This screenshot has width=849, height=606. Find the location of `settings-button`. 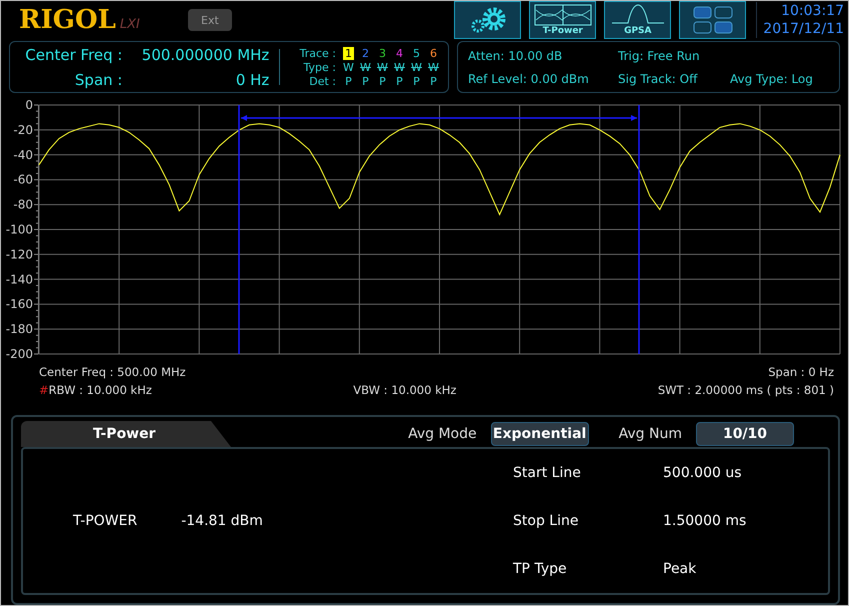

settings-button is located at coordinates (488, 20).